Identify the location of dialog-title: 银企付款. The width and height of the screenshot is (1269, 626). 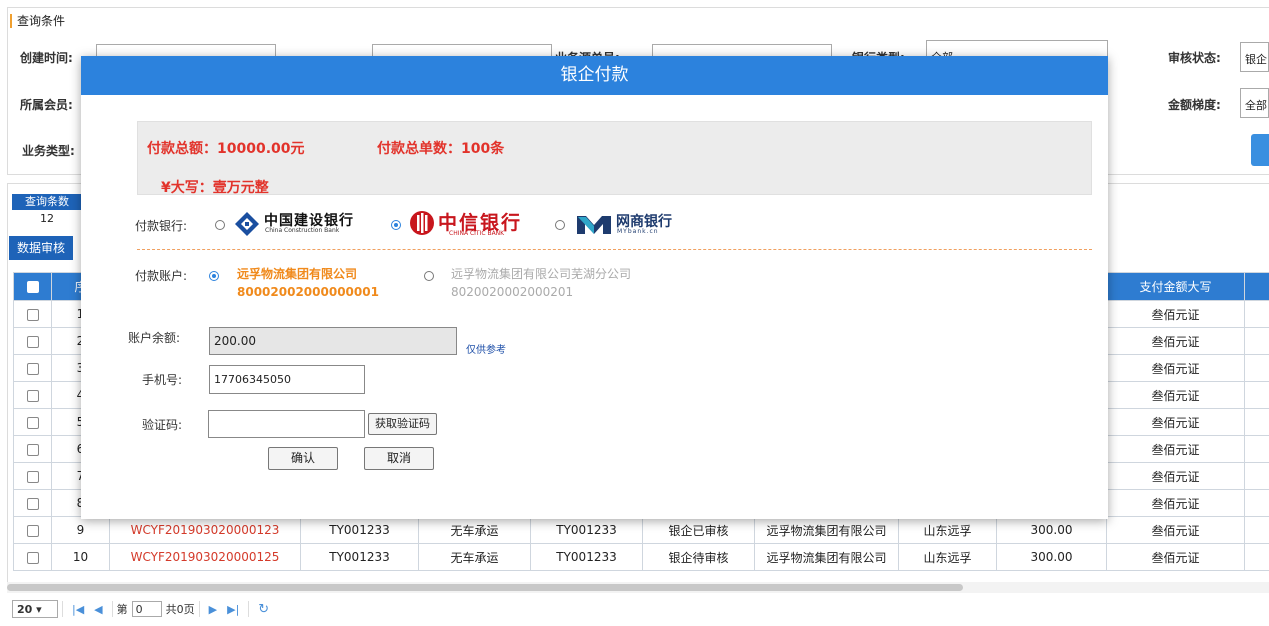
(594, 75).